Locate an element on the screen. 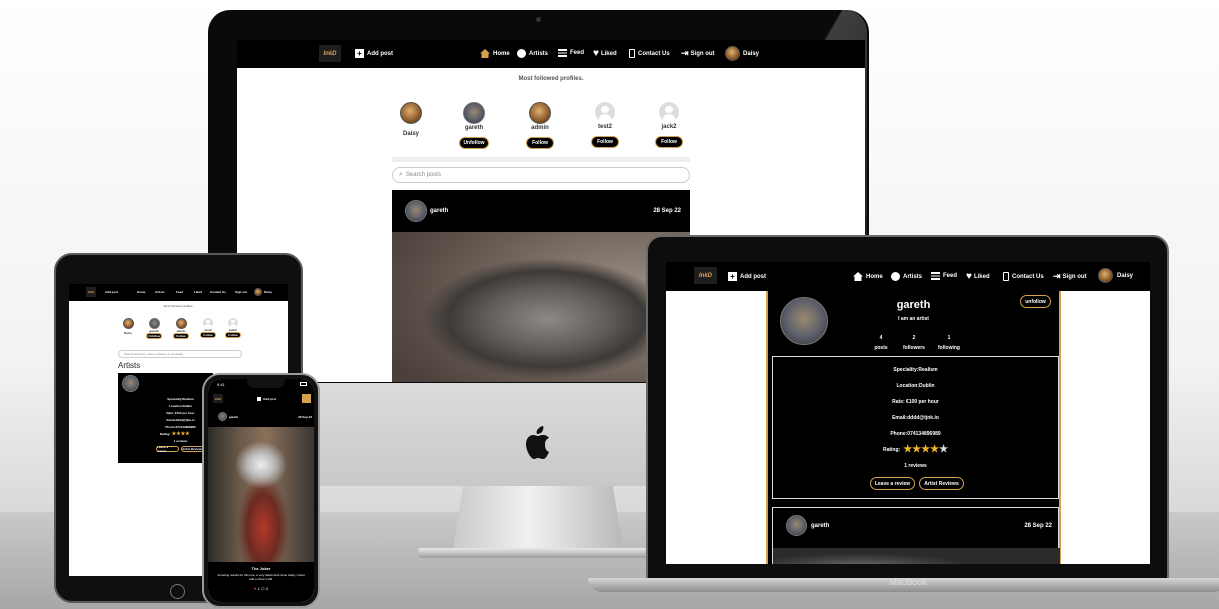 The width and height of the screenshot is (1219, 609). profile-name: test2 is located at coordinates (604, 127).